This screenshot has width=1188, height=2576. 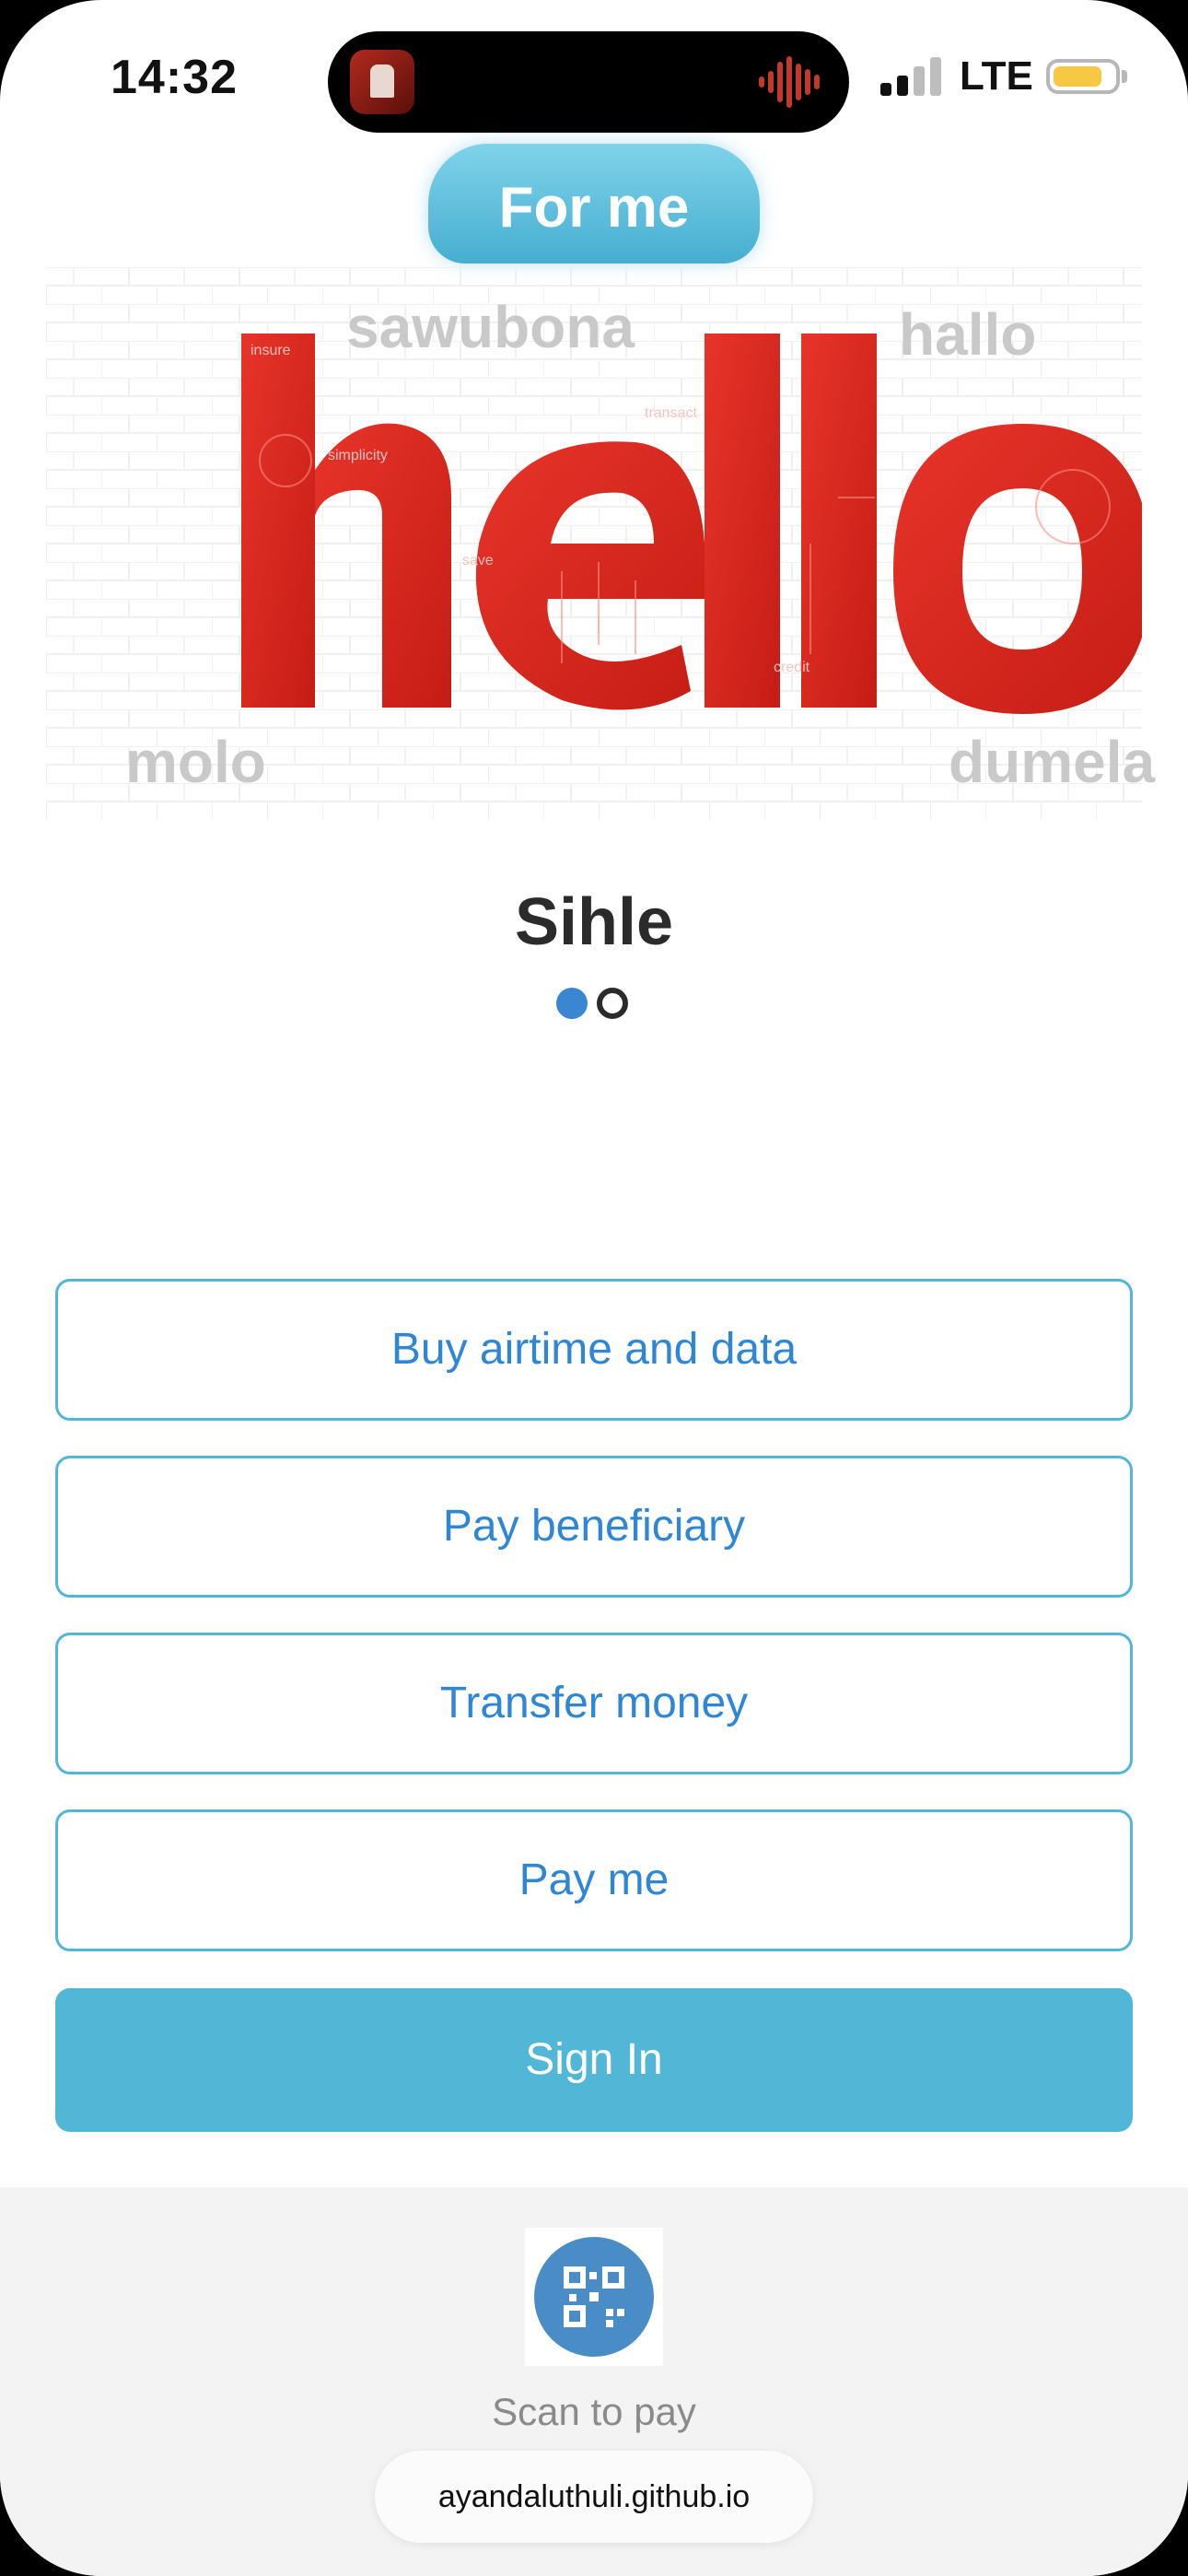 I want to click on dynamic-island, so click(x=588, y=82).